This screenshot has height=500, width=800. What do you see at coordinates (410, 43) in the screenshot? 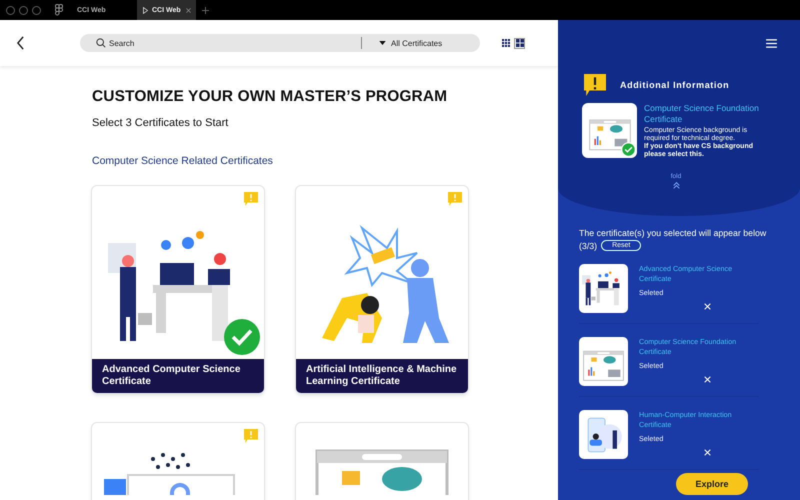
I see `certificate-filter-dropdown: All Certificates` at bounding box center [410, 43].